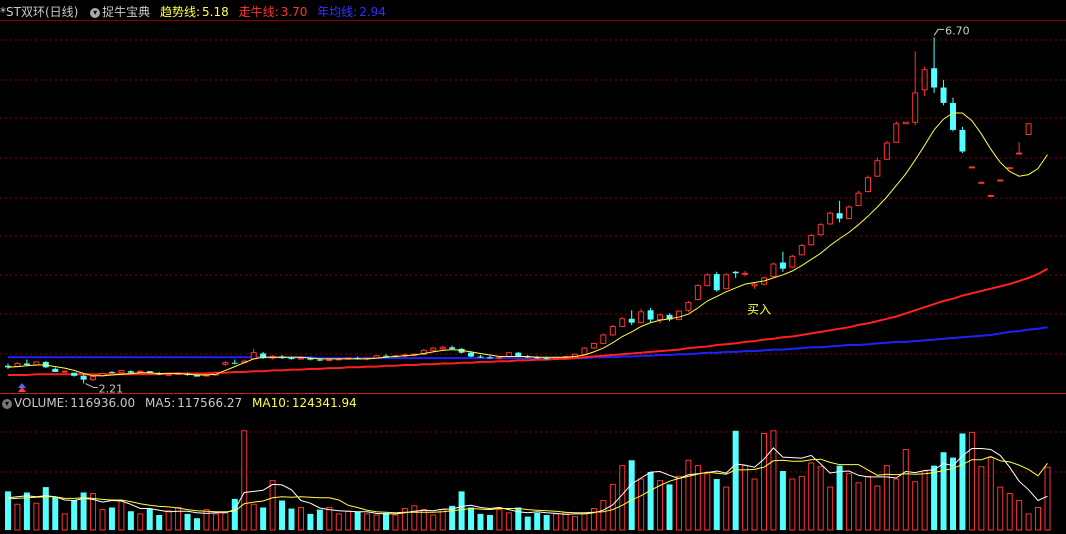 The height and width of the screenshot is (534, 1066). I want to click on volume-value: 116936.00, so click(103, 403).